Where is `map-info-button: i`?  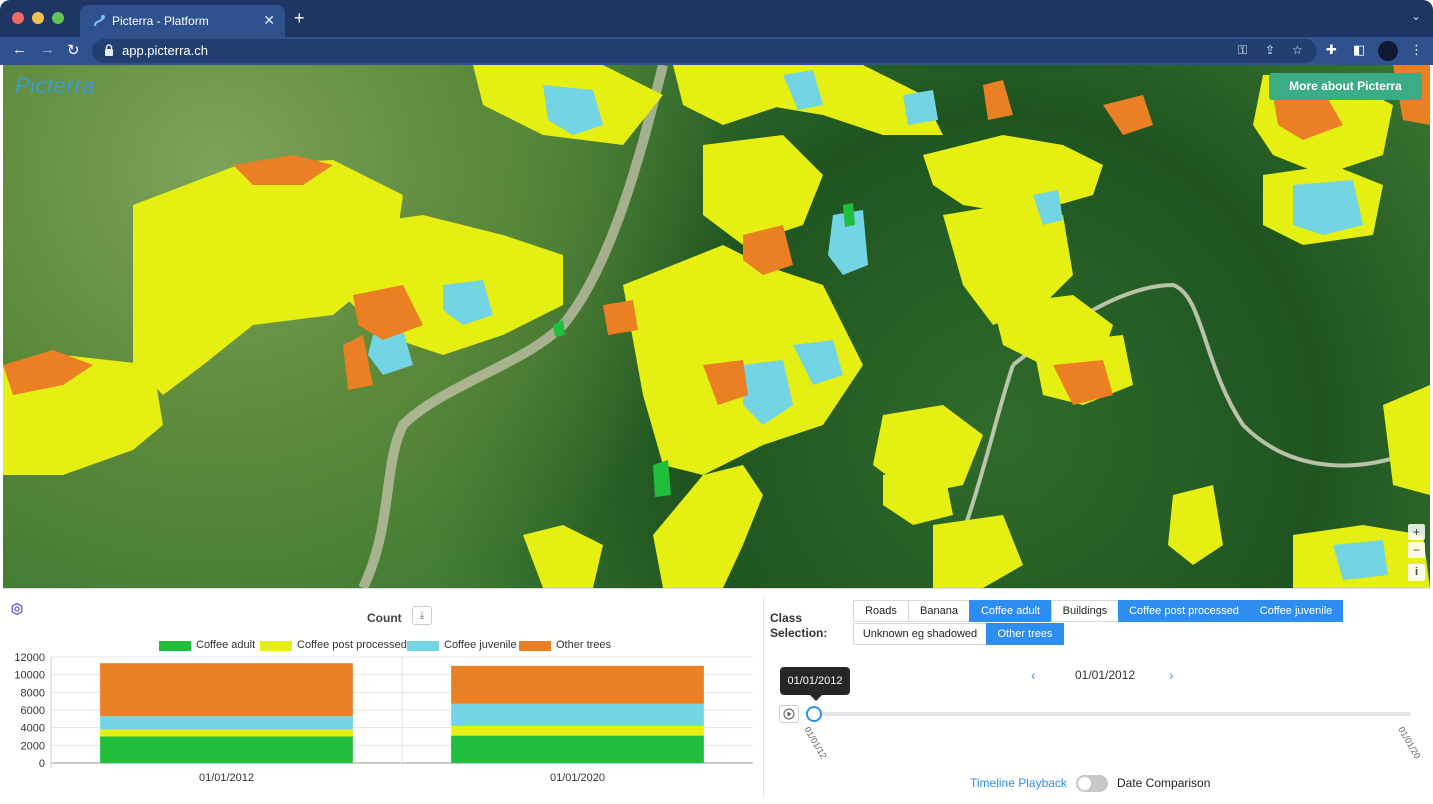
map-info-button: i is located at coordinates (1416, 572).